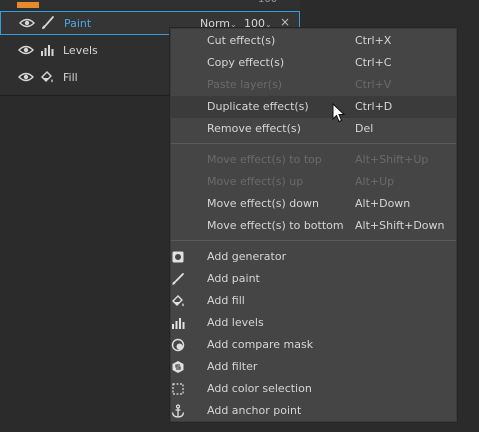 The height and width of the screenshot is (432, 479). I want to click on menu-item-label: Add anchor point, so click(254, 410).